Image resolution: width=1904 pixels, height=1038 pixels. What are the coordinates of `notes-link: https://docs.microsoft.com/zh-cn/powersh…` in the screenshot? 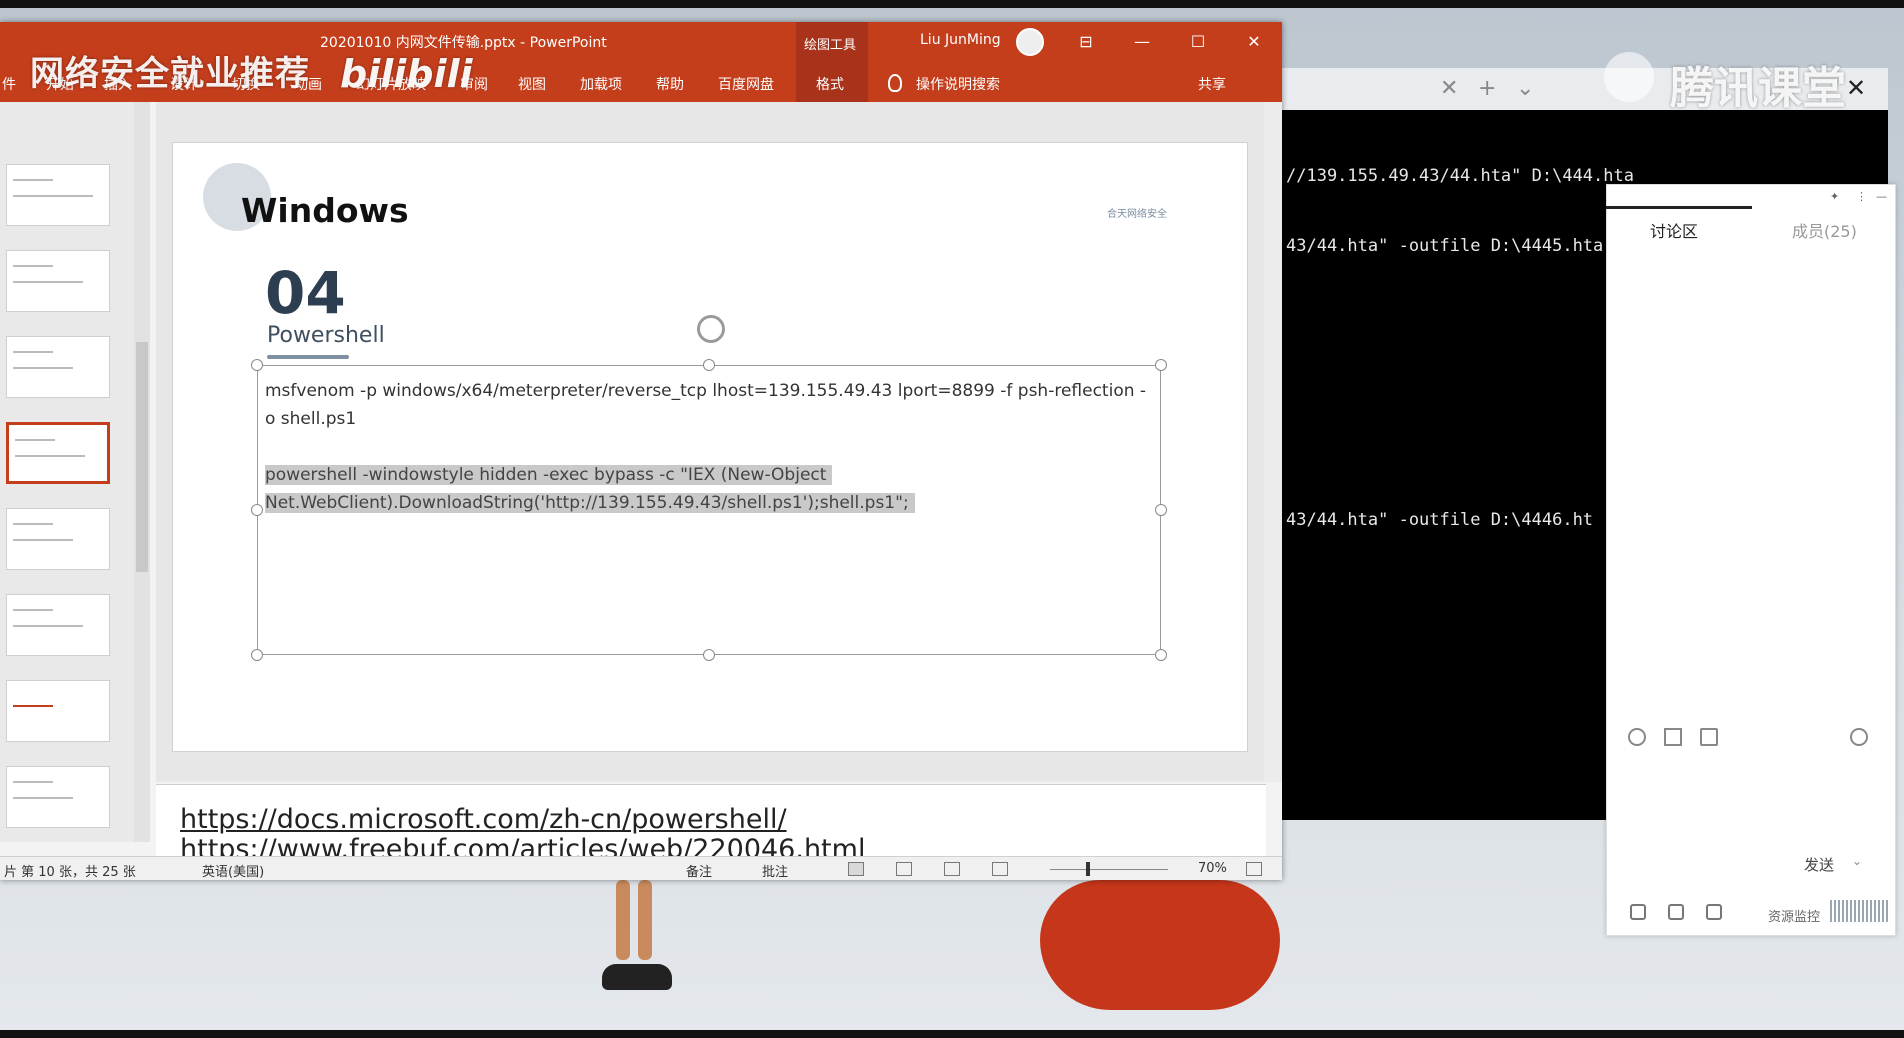 It's located at (483, 819).